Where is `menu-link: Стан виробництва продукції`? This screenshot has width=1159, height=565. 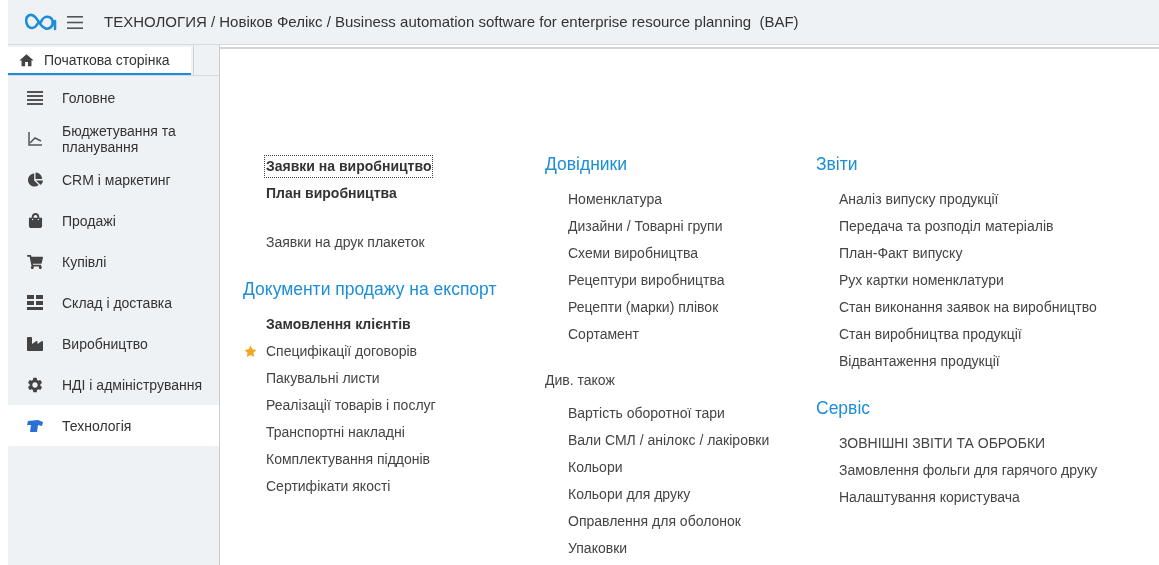 menu-link: Стан виробництва продукції is located at coordinates (930, 334).